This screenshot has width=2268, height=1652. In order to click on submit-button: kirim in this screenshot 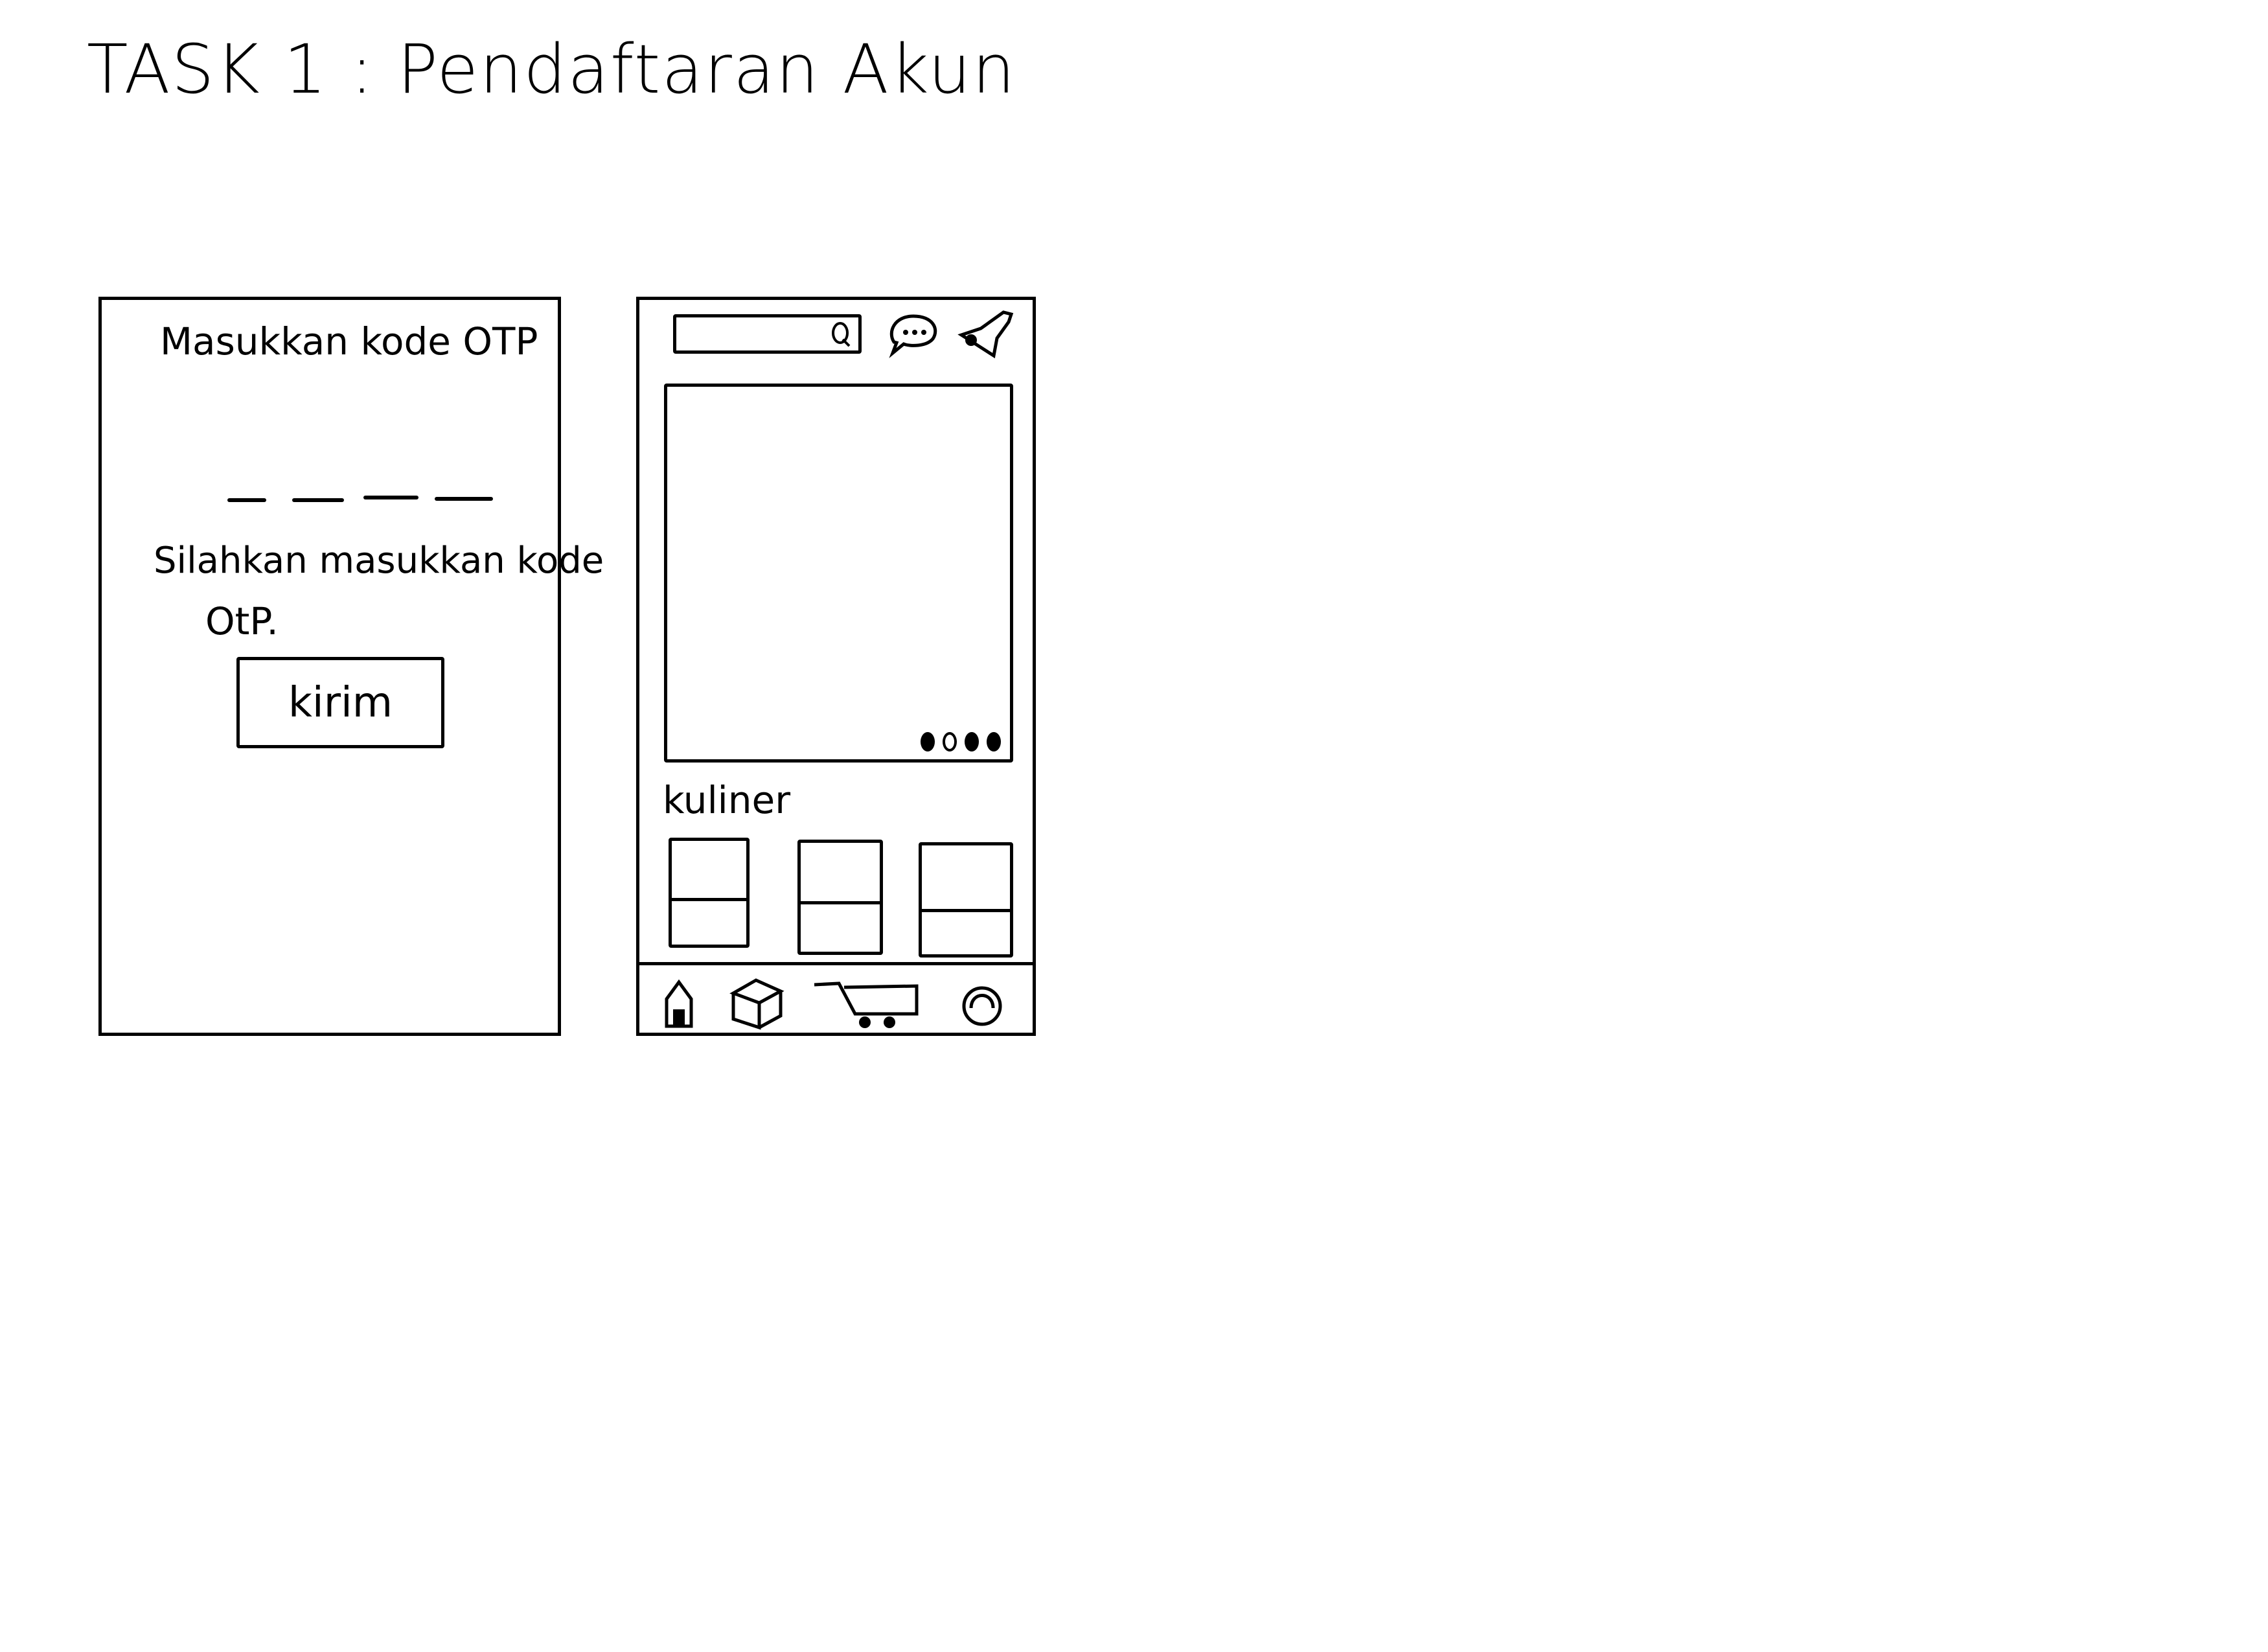, I will do `click(340, 702)`.